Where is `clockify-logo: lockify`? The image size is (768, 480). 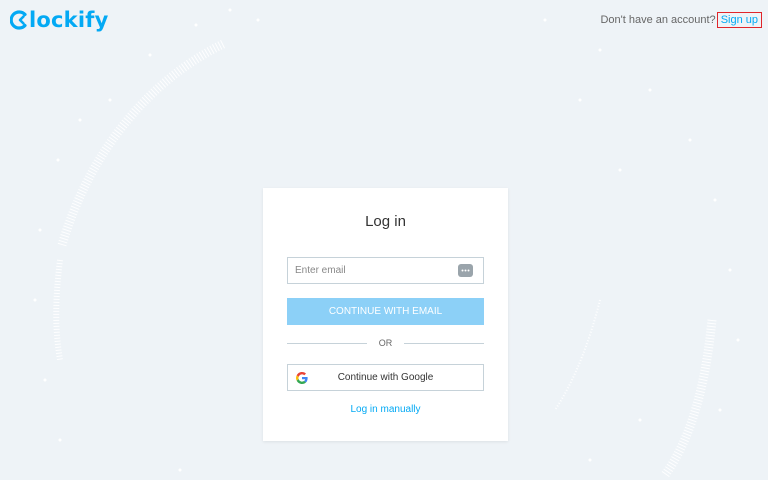 clockify-logo: lockify is located at coordinates (59, 20).